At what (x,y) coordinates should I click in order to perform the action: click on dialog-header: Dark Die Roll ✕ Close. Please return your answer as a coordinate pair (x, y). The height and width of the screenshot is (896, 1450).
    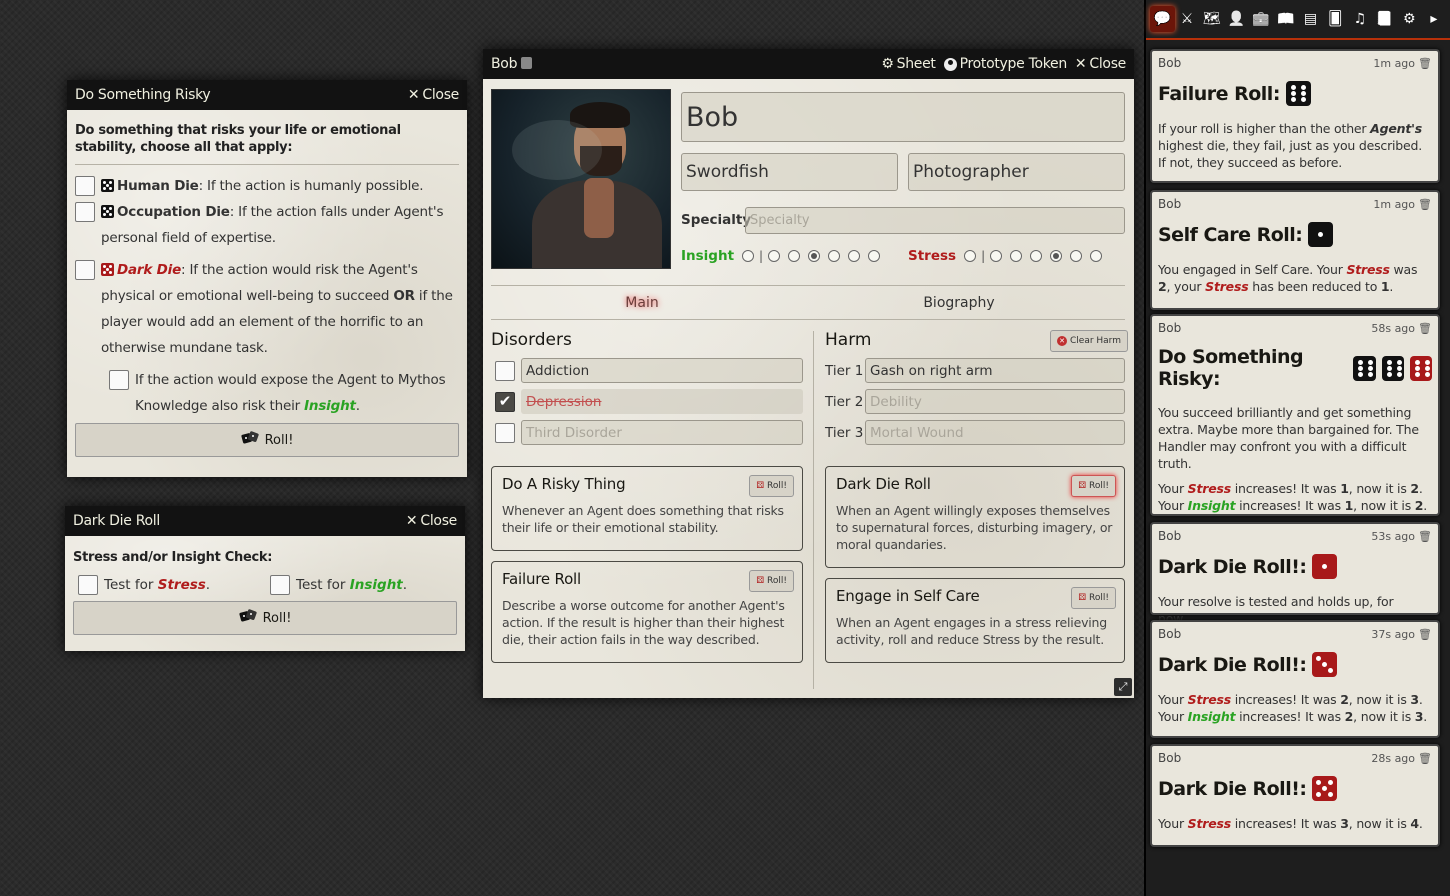
    Looking at the image, I should click on (265, 521).